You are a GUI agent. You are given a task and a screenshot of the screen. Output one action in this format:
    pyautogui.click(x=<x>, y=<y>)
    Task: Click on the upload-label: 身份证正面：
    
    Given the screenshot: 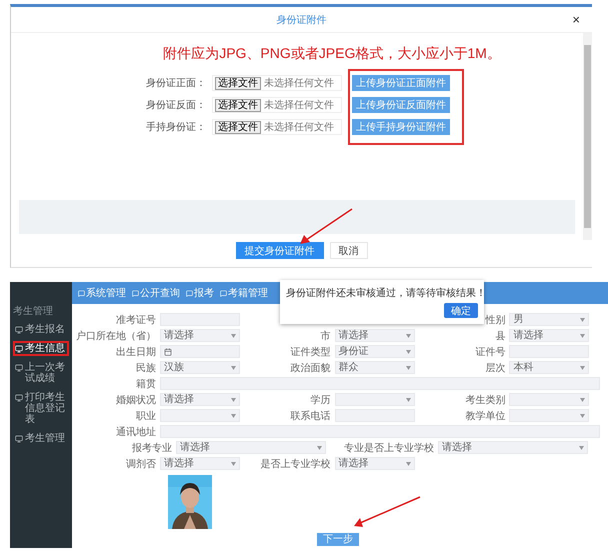 What is the action you would take?
    pyautogui.click(x=175, y=83)
    